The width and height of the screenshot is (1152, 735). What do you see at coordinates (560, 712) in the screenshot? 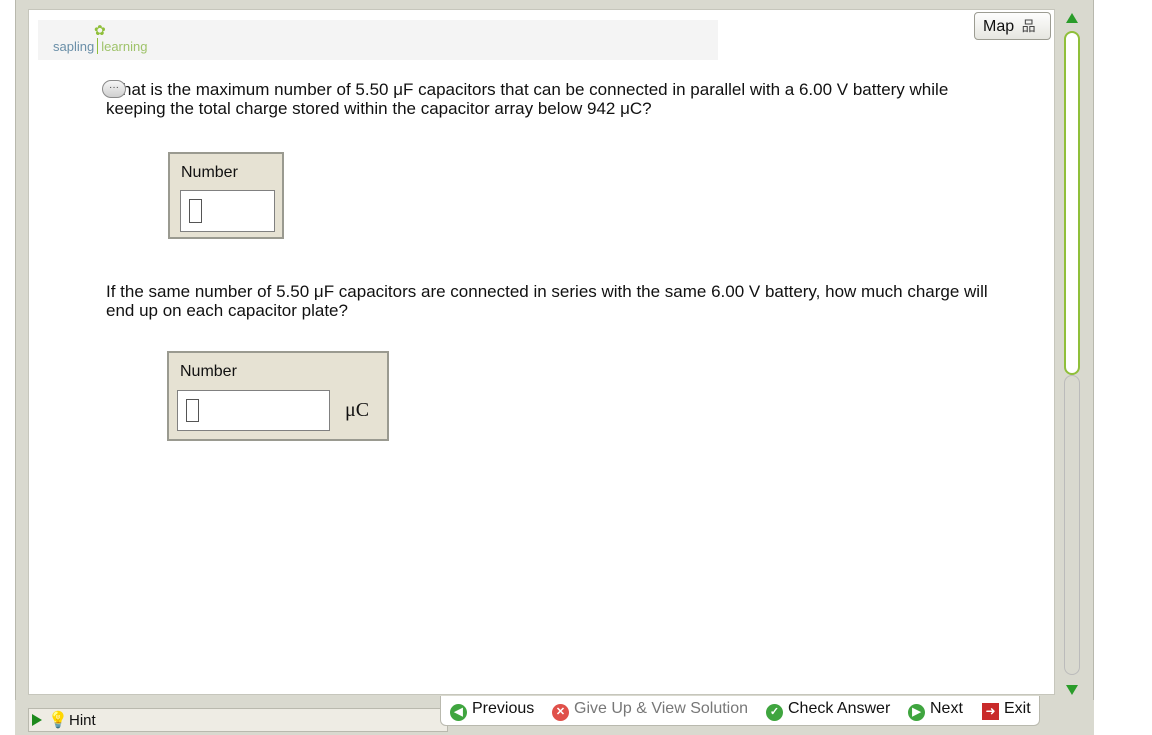
I see `give-up-x-icon: ✕` at bounding box center [560, 712].